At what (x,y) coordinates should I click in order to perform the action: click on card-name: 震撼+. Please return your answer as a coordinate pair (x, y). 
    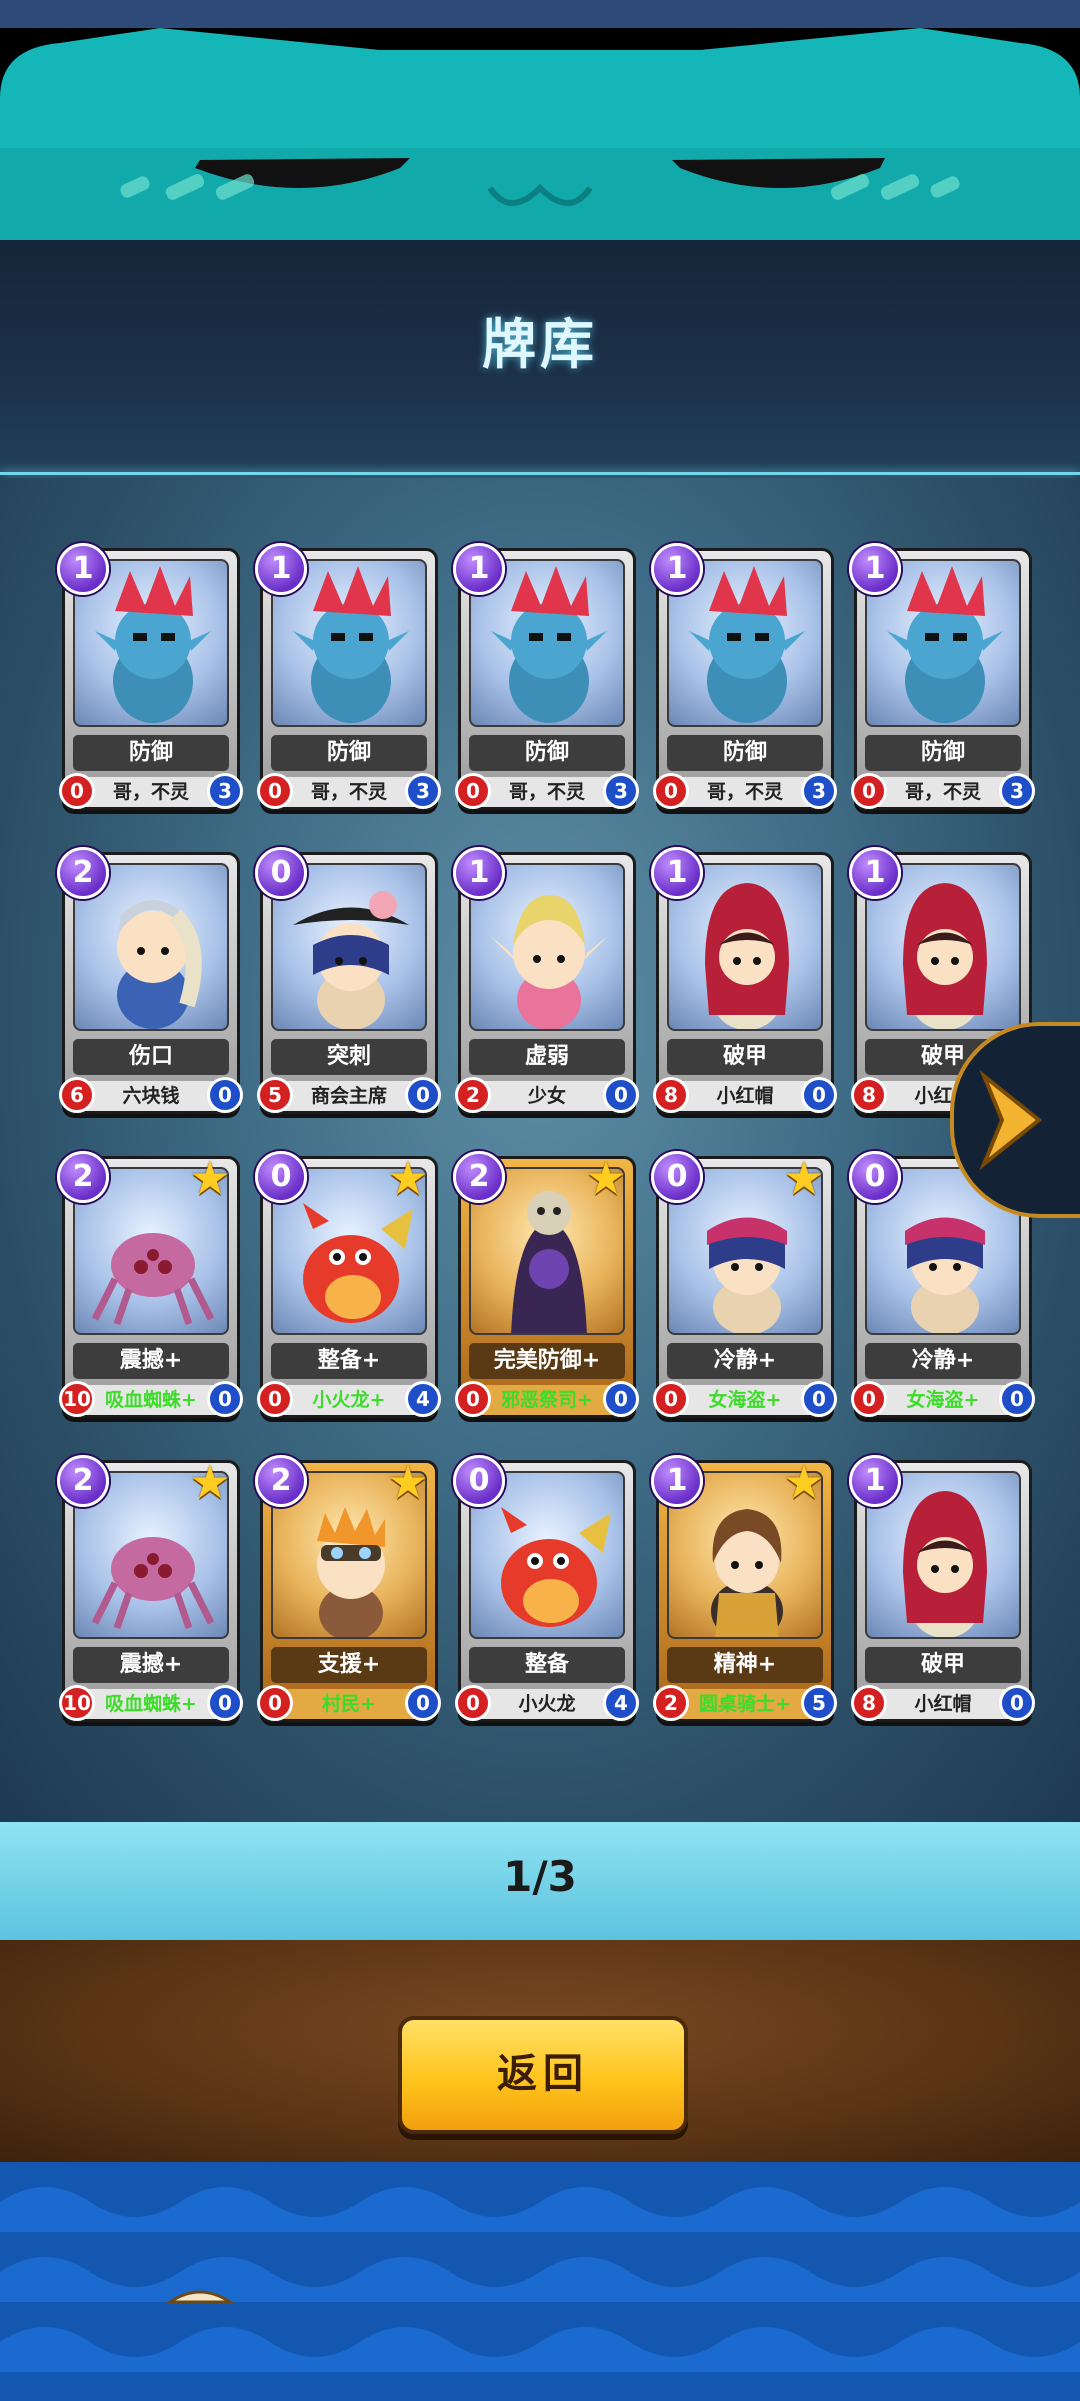
    Looking at the image, I should click on (151, 1665).